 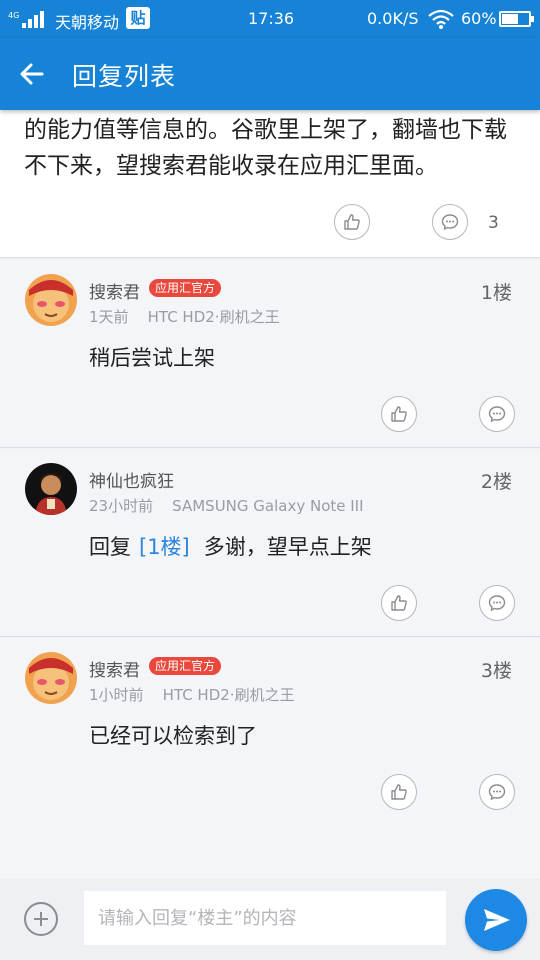 I want to click on post-meta: 1小时前 HTC HD2·刷机之王, so click(x=192, y=694).